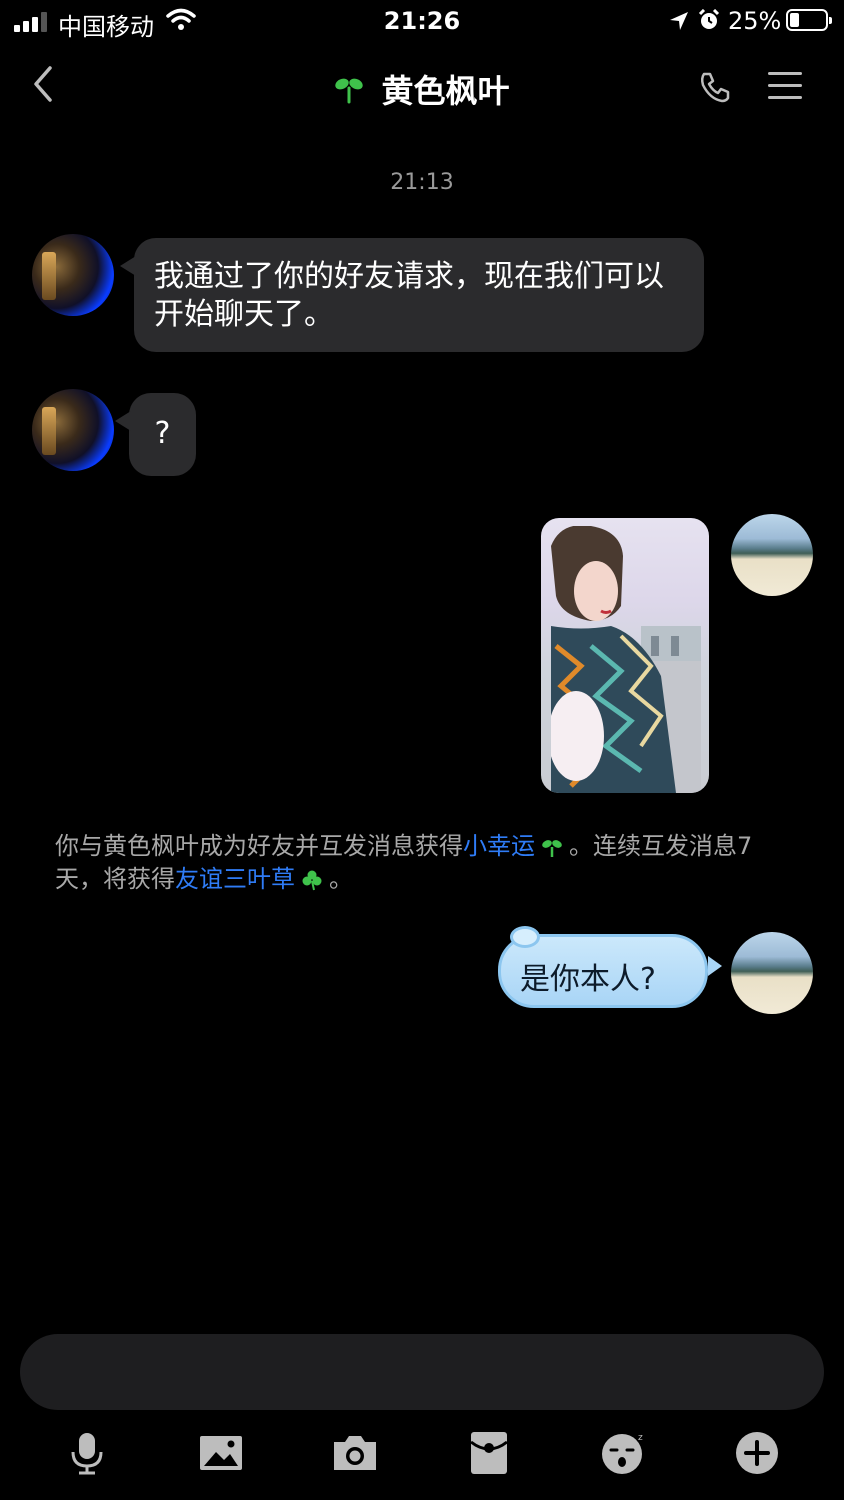 The image size is (844, 1500). Describe the element at coordinates (525, 937) in the screenshot. I see `bubble-decoration` at that location.